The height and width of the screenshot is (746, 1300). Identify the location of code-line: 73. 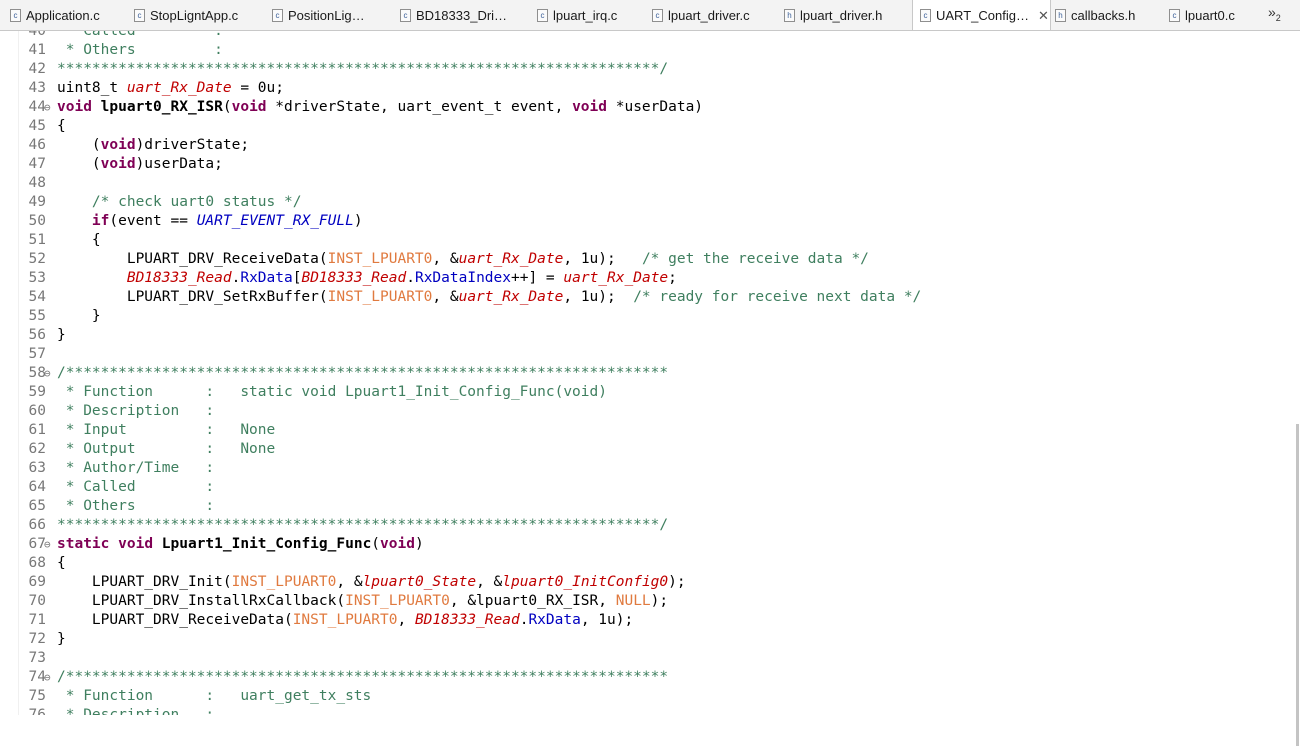
(645, 658).